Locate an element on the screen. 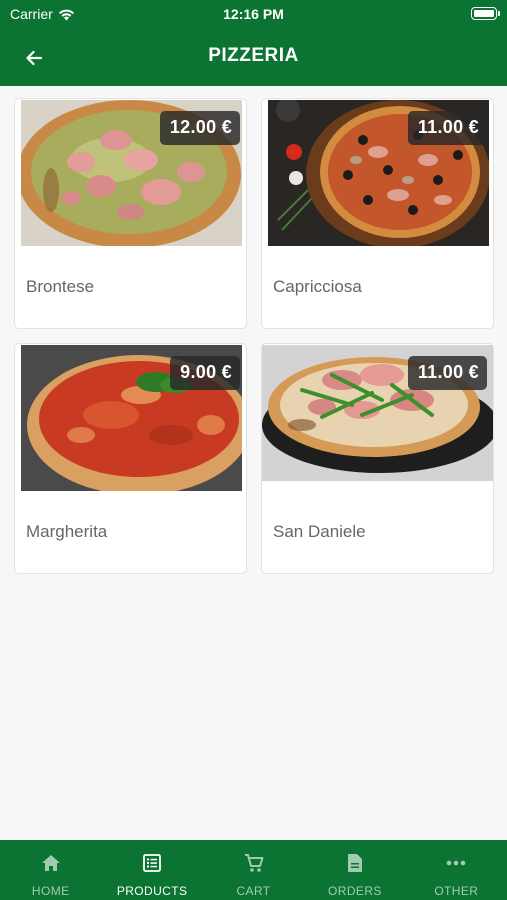  tab-label: CART is located at coordinates (253, 891).